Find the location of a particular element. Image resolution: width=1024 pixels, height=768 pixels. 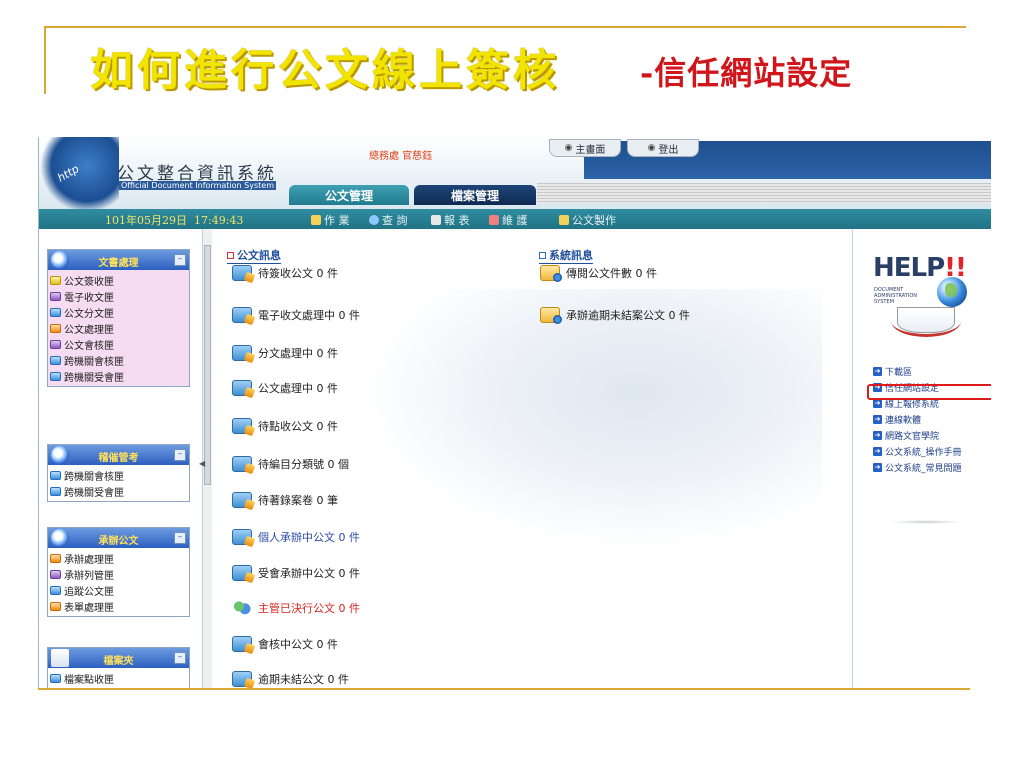

doc-message: 逾期未結公文 0 件 is located at coordinates (290, 678).